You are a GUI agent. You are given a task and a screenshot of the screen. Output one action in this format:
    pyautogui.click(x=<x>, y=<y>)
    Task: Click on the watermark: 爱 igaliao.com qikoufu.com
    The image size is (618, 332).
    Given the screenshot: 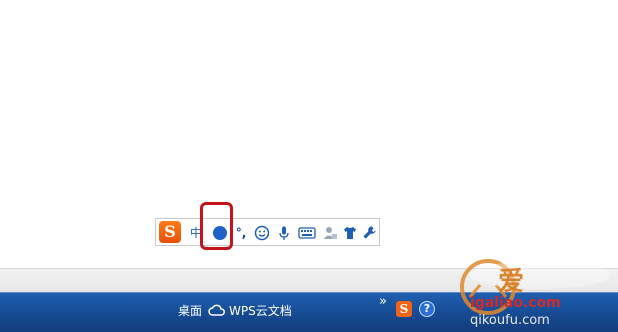 What is the action you would take?
    pyautogui.click(x=529, y=293)
    